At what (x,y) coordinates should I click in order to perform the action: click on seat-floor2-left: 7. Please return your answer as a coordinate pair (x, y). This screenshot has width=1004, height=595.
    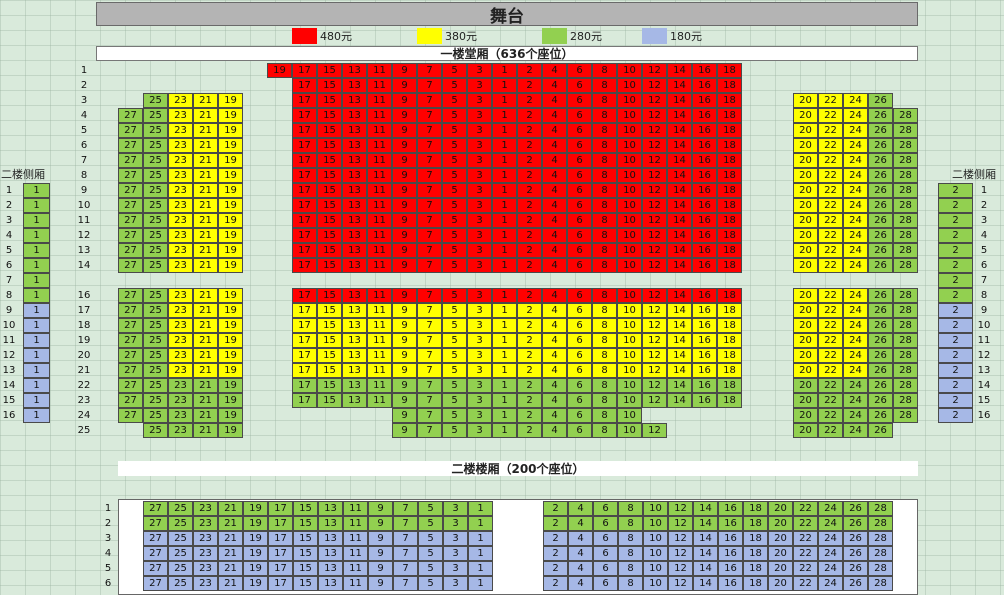
    Looking at the image, I should click on (405, 538).